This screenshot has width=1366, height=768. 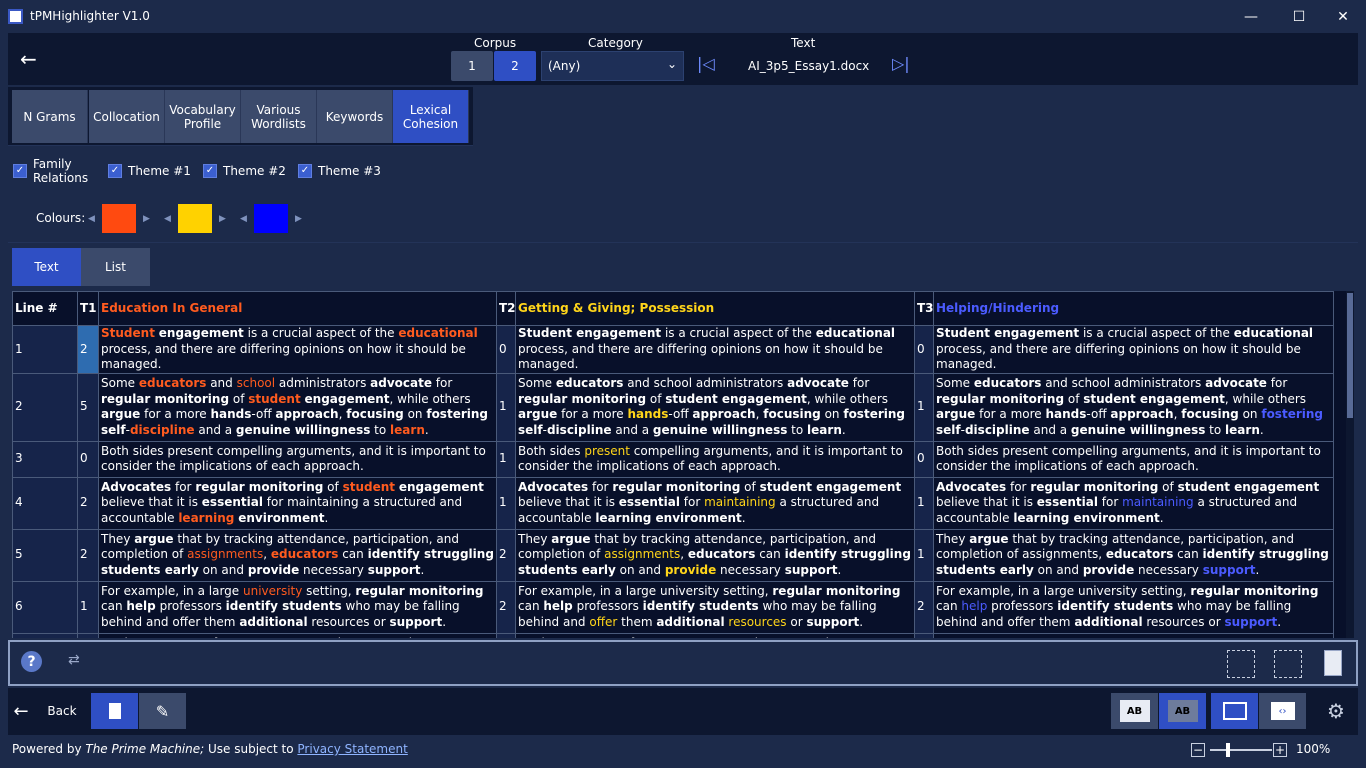 What do you see at coordinates (243, 219) in the screenshot?
I see `colour3-prev-icon: ◀` at bounding box center [243, 219].